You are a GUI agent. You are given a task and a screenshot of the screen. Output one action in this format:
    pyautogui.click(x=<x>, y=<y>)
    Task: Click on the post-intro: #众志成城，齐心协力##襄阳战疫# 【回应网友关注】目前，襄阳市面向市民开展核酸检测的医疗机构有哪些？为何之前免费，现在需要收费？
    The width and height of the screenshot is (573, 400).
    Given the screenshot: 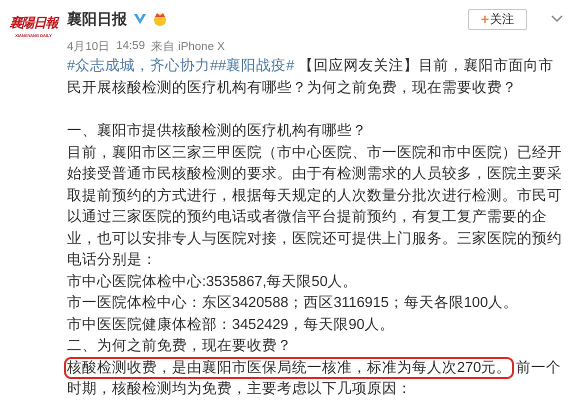 What is the action you would take?
    pyautogui.click(x=310, y=77)
    